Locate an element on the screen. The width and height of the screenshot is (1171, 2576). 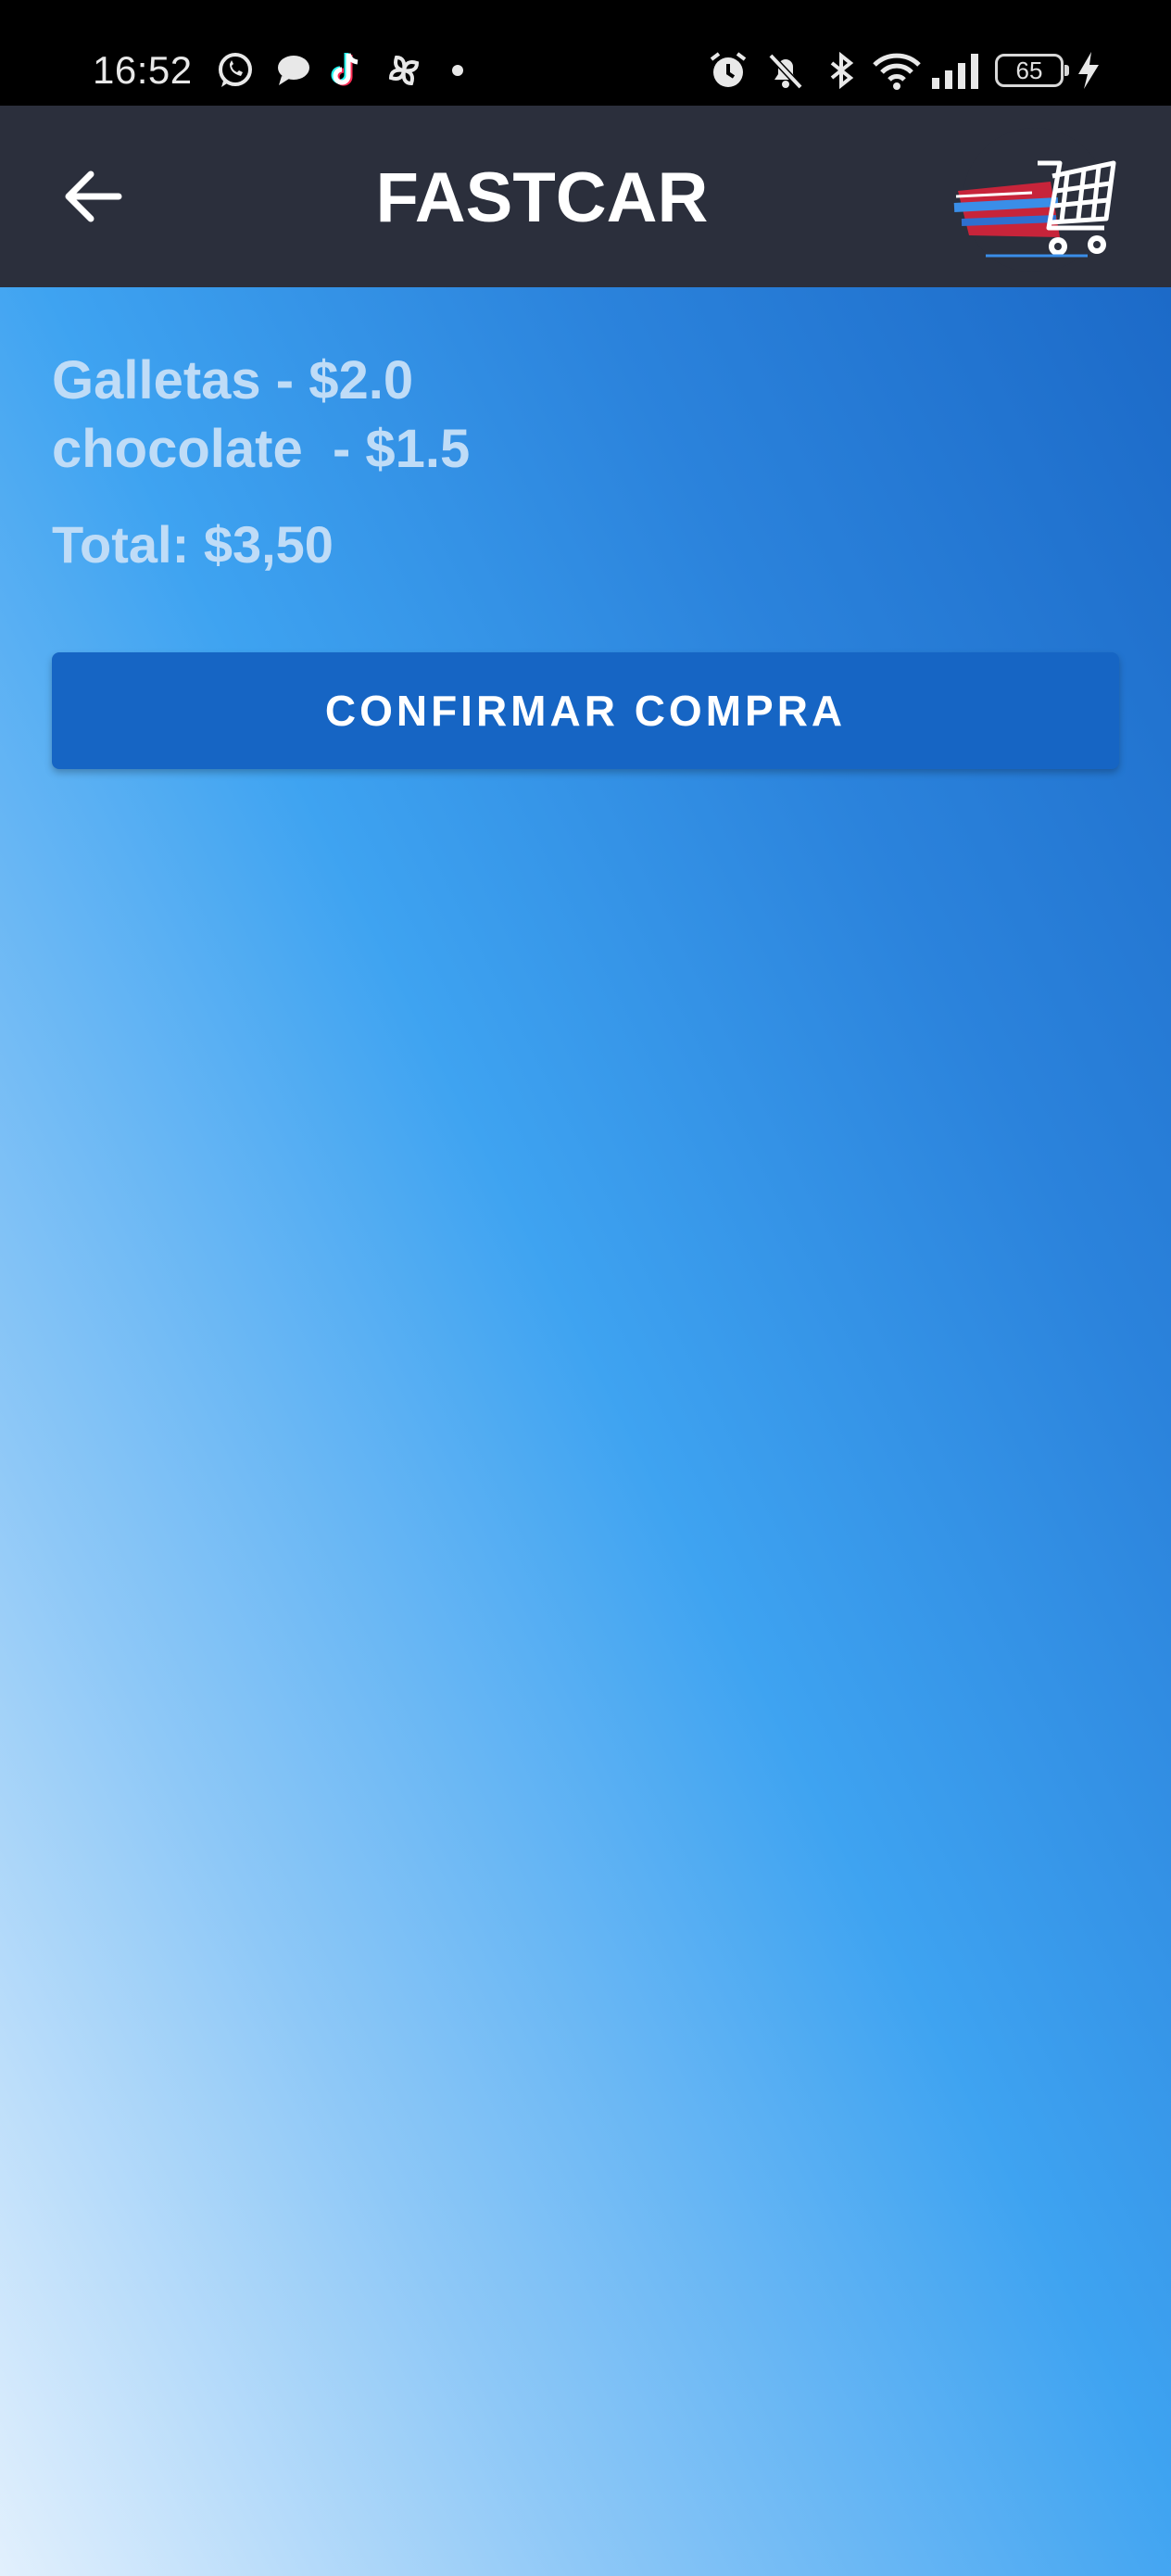
signal-icon is located at coordinates (956, 70).